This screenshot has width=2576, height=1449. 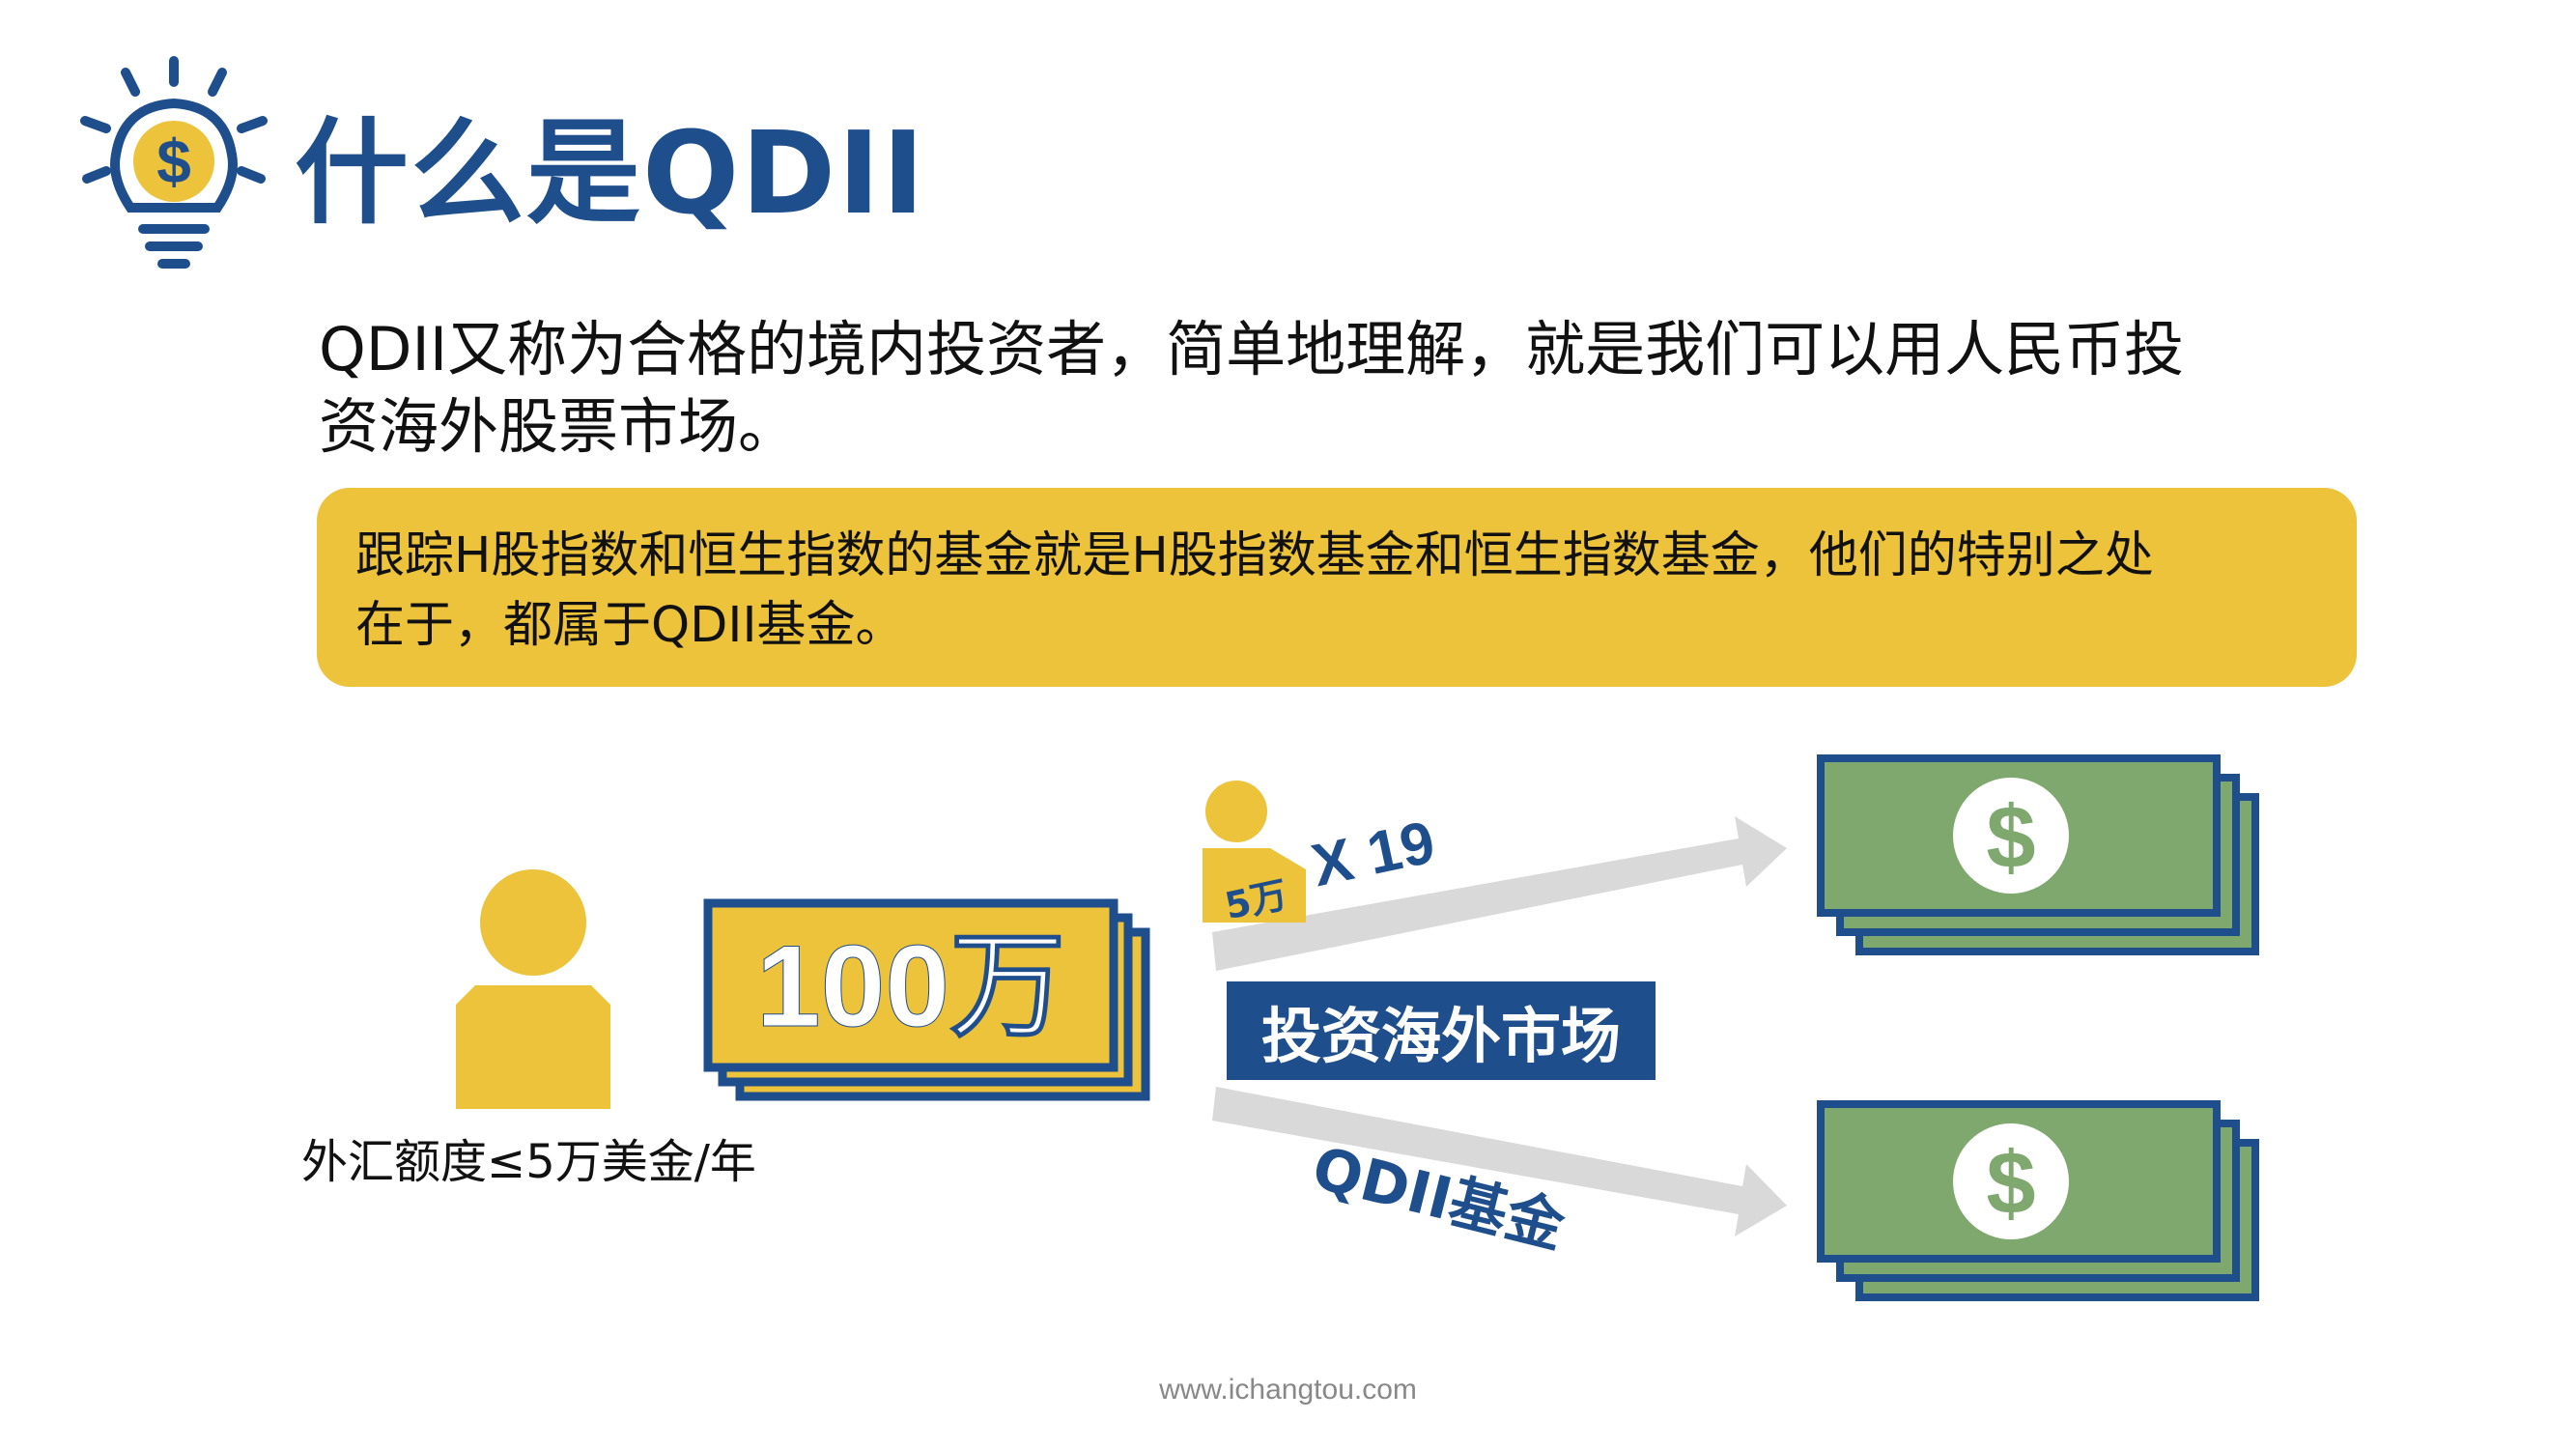 I want to click on investor-person-icon, so click(x=533, y=989).